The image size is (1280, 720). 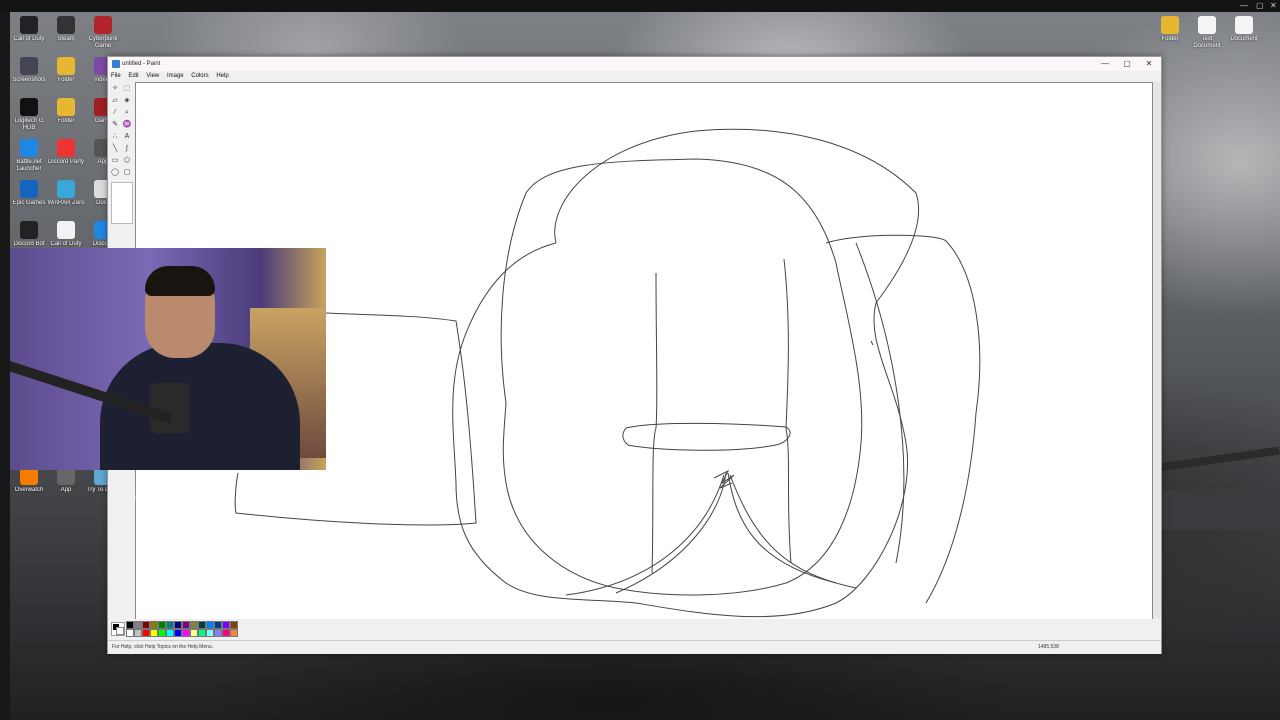 I want to click on menu-image: Image, so click(x=175, y=76).